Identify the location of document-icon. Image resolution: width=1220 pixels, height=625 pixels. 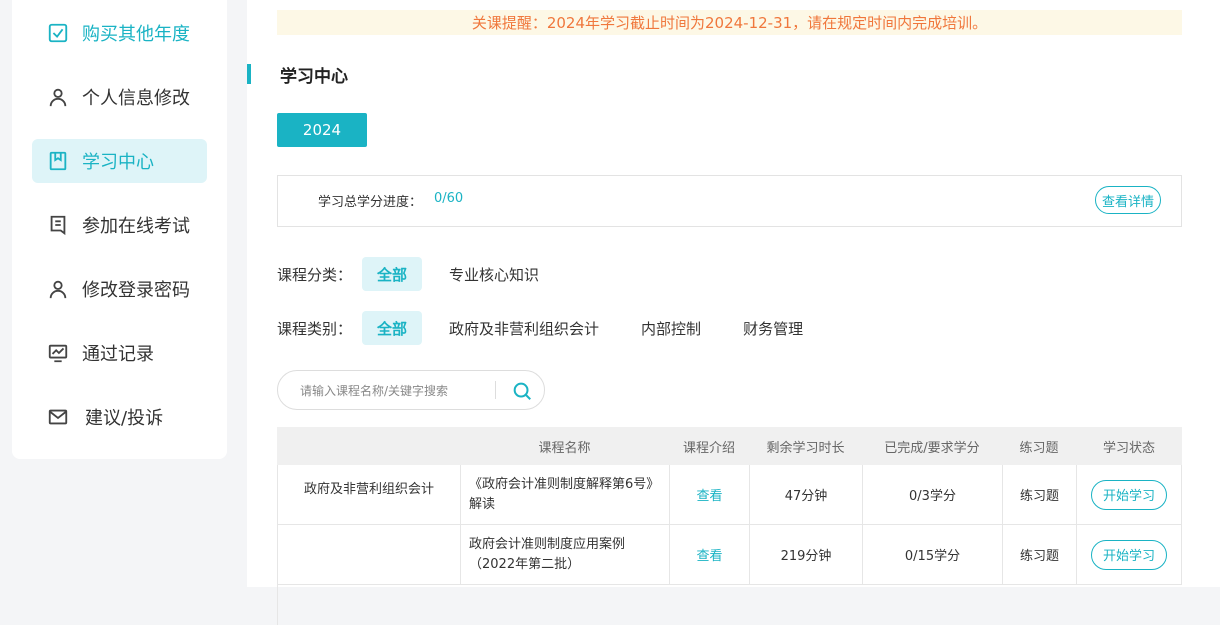
(58, 225).